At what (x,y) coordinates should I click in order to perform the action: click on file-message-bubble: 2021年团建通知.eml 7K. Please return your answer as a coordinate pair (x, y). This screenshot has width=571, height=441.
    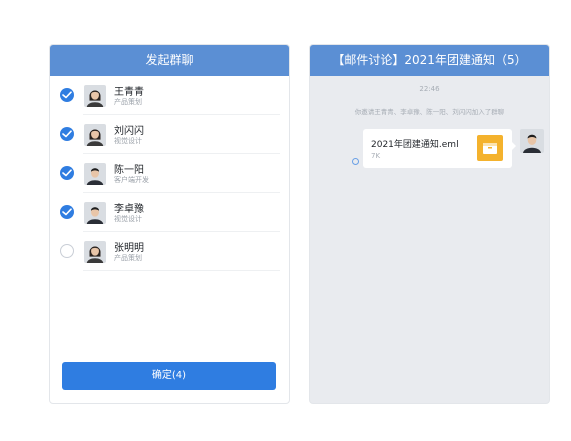
    Looking at the image, I should click on (439, 148).